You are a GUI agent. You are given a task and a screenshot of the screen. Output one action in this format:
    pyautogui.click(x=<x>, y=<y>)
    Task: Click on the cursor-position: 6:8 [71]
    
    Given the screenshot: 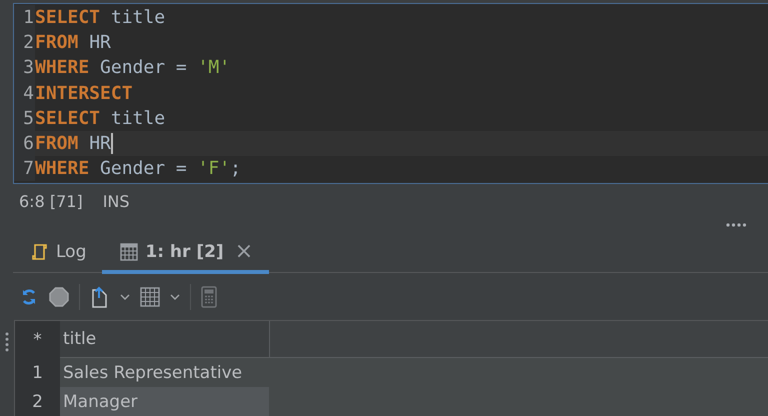 What is the action you would take?
    pyautogui.click(x=51, y=203)
    